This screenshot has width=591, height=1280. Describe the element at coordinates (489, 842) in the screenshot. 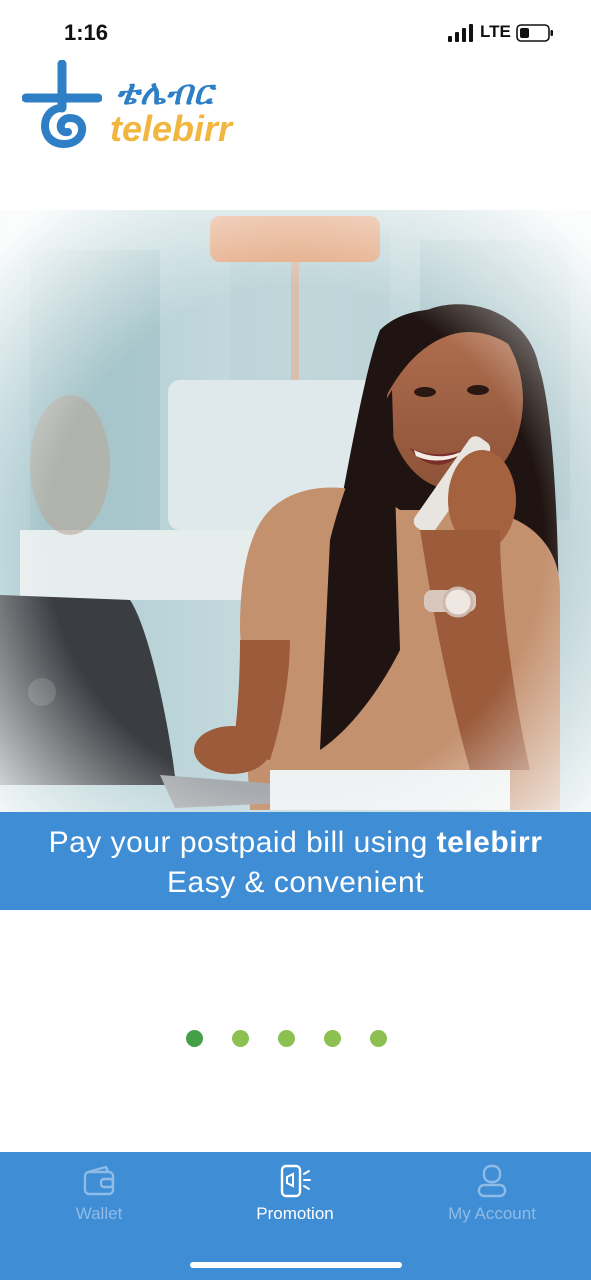

I see `promo-brand-text: telebirr` at that location.